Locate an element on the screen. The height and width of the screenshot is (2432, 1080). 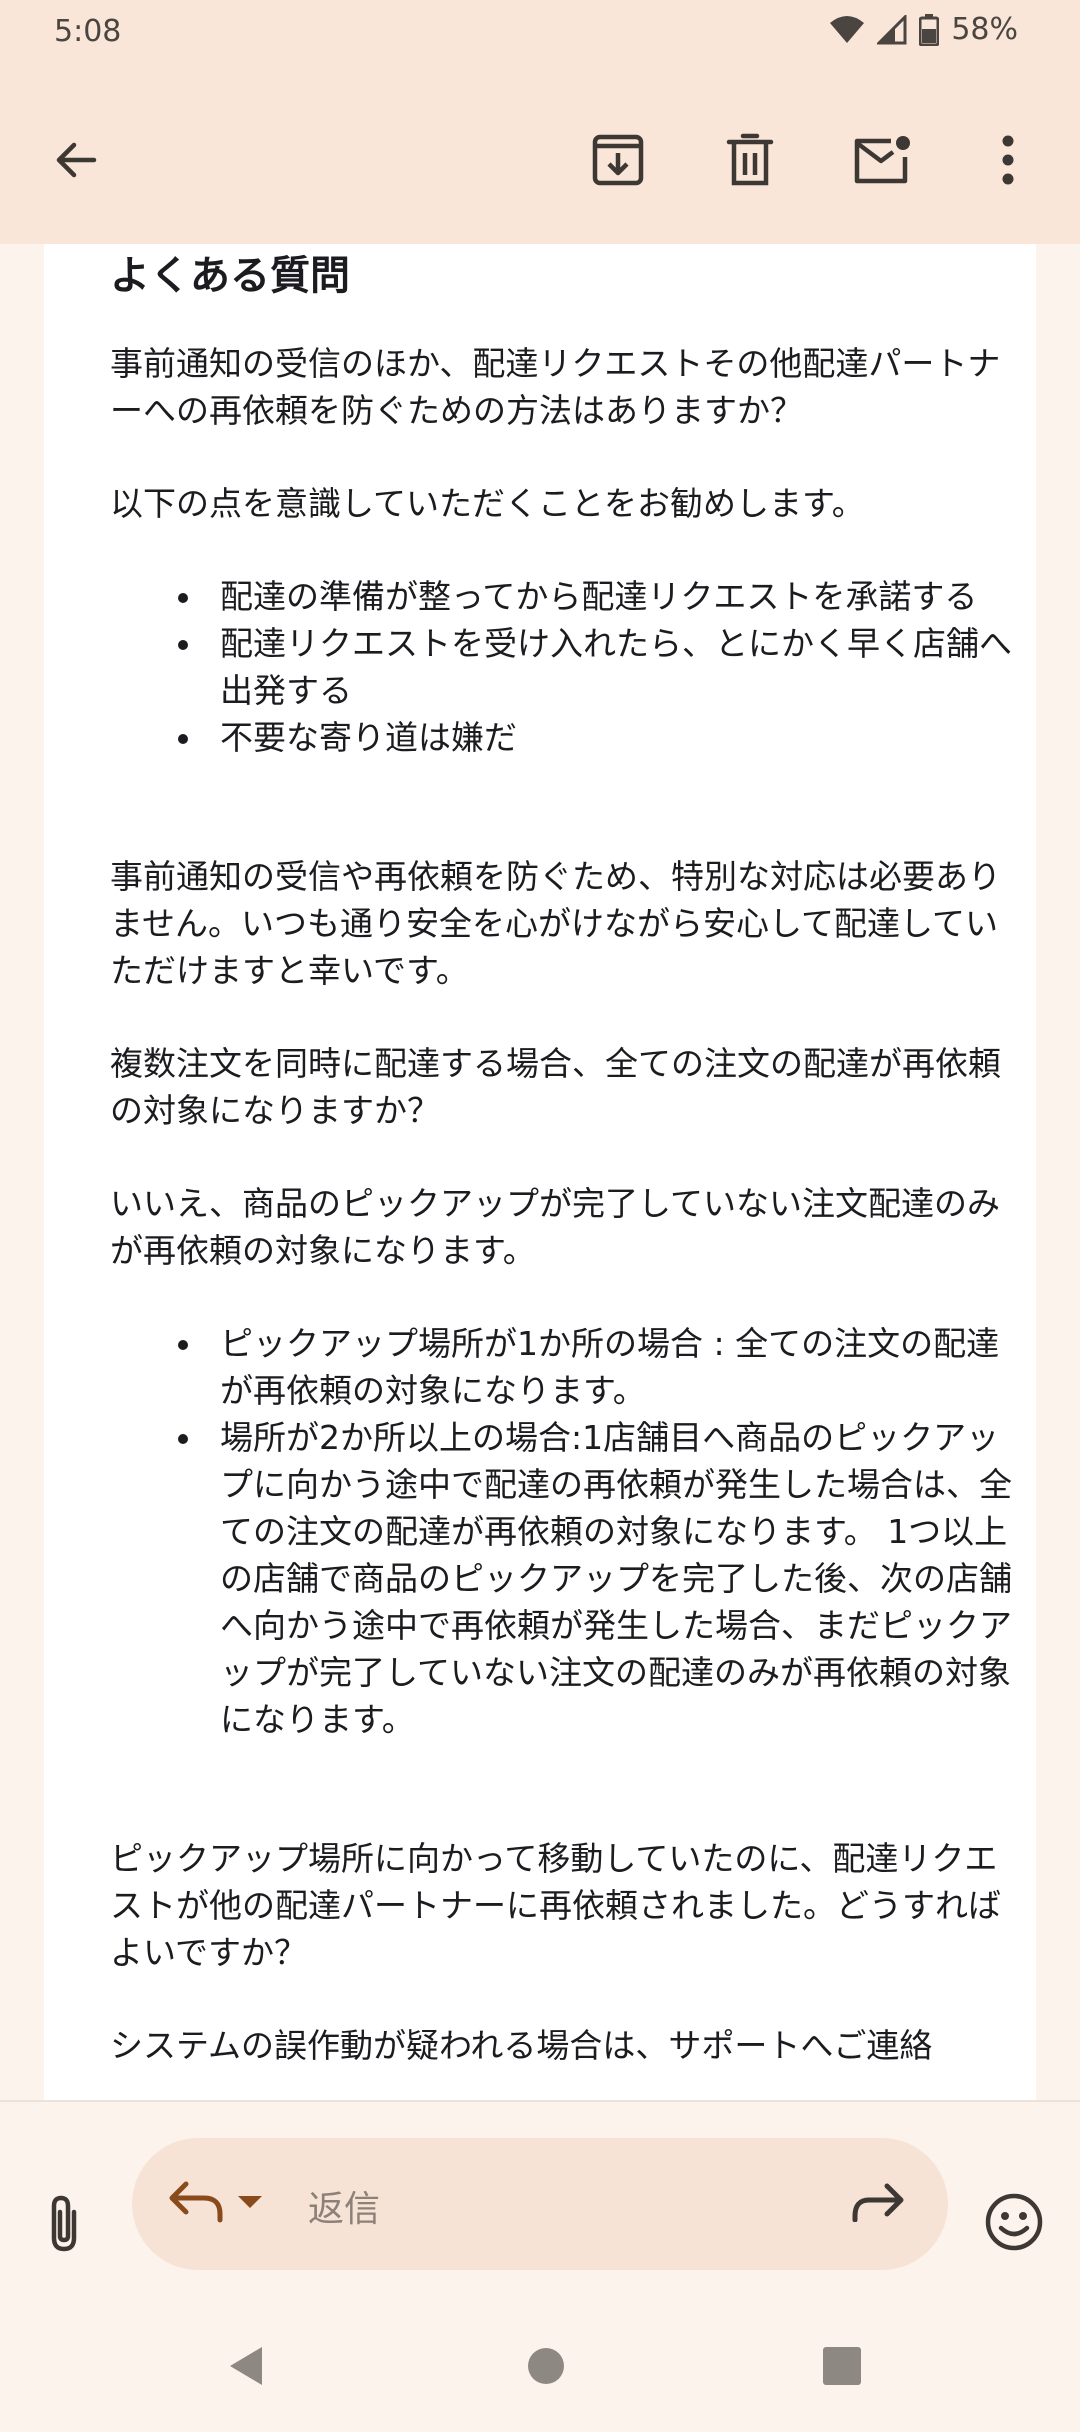
trash-icon is located at coordinates (750, 160).